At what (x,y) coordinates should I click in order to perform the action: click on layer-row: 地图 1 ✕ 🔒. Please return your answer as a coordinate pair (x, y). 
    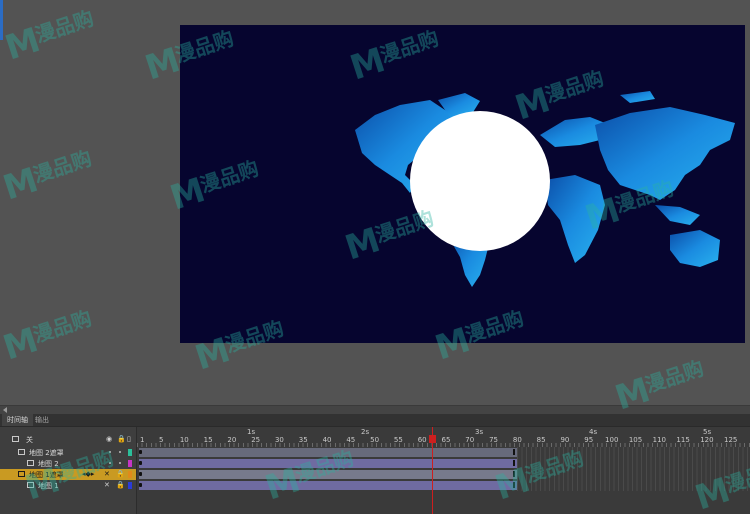
    Looking at the image, I should click on (68, 485).